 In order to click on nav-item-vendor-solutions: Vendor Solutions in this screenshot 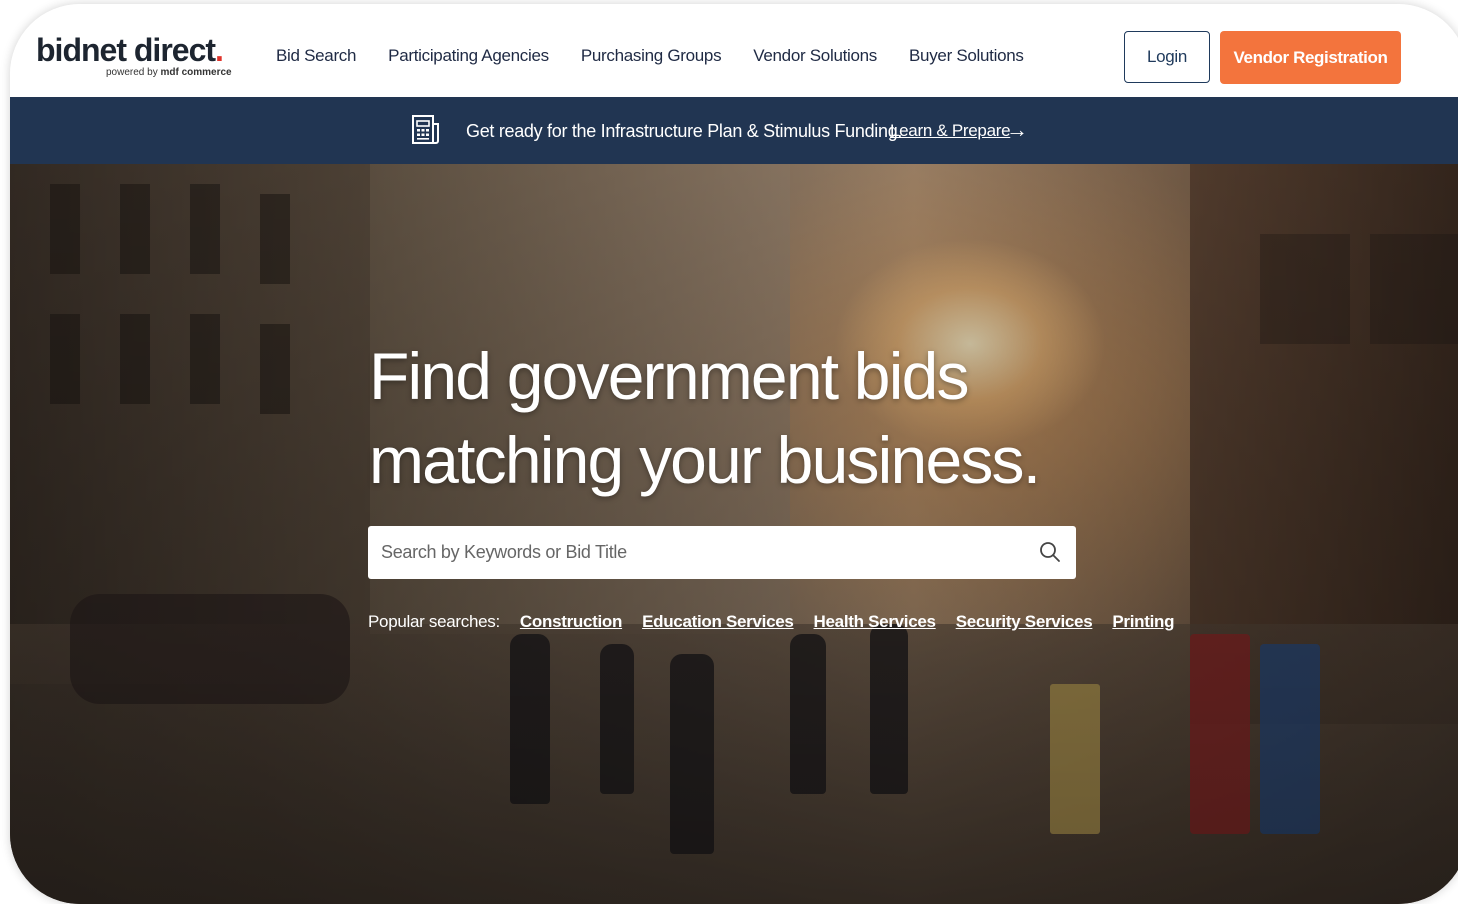, I will do `click(815, 56)`.